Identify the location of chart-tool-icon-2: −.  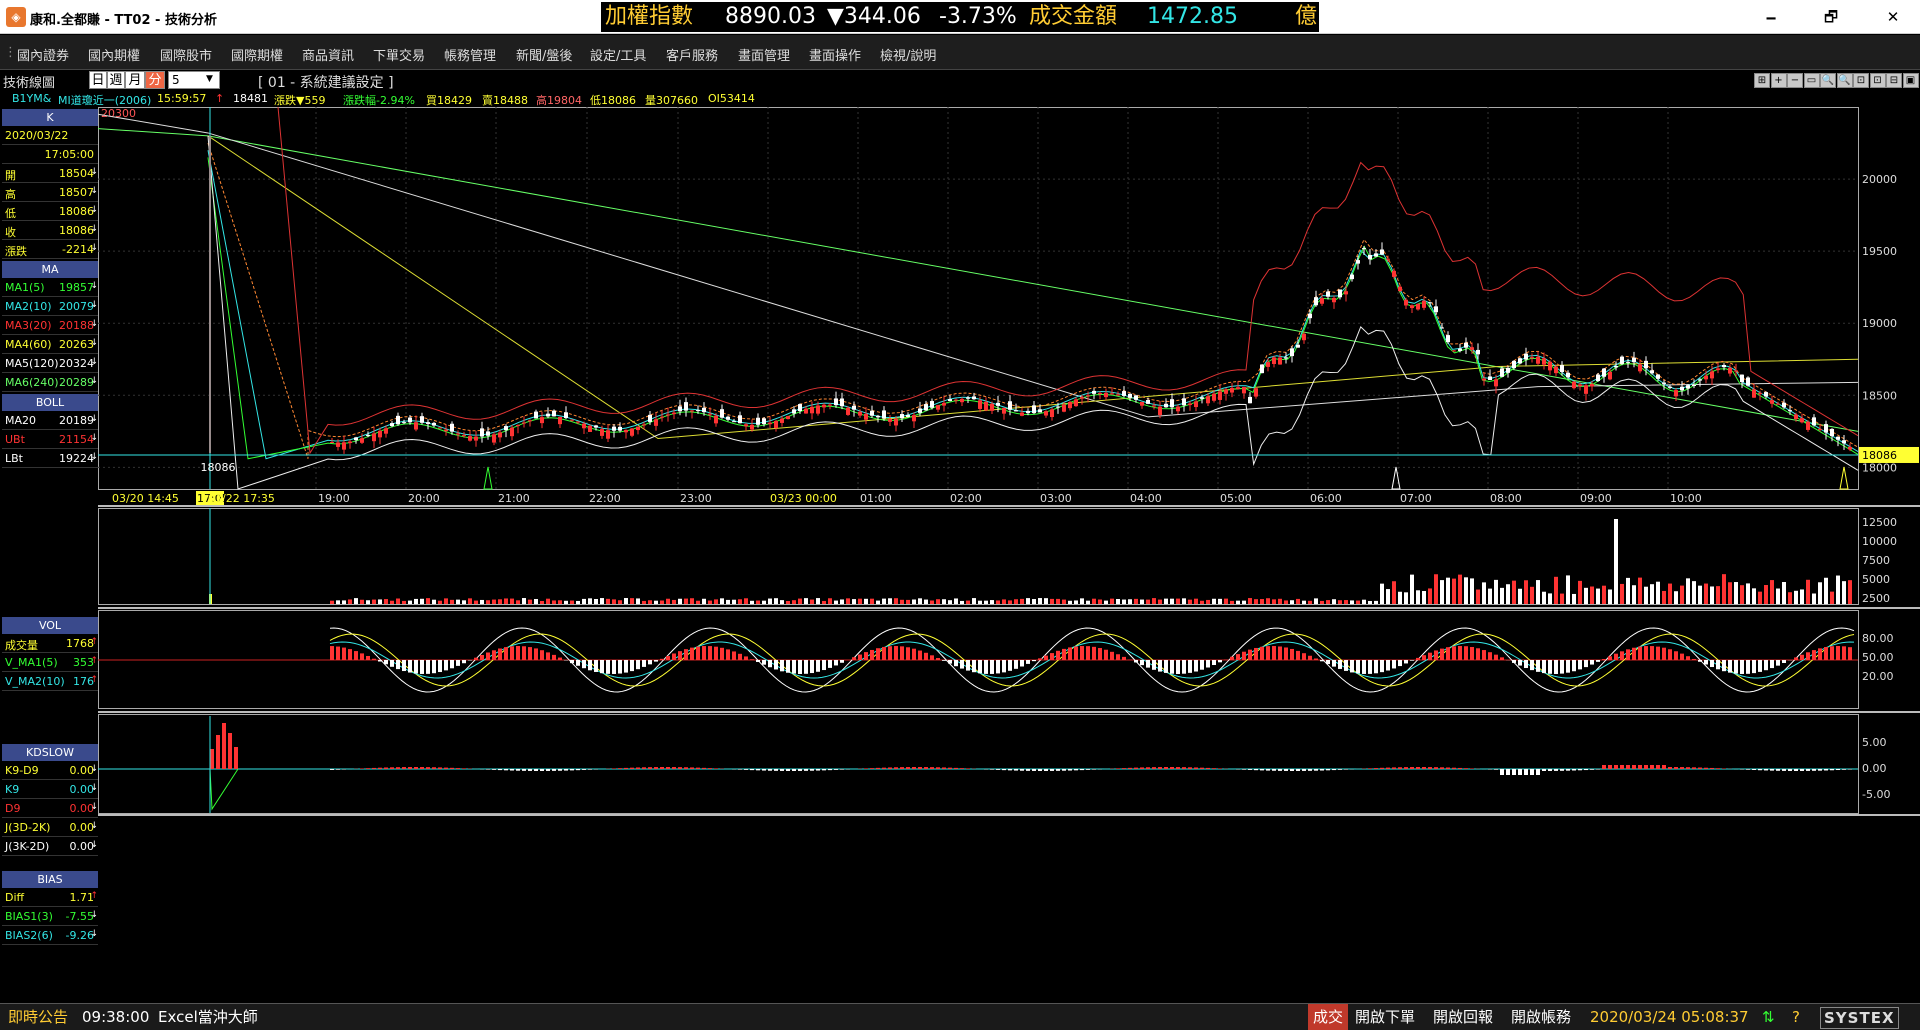
(1795, 80).